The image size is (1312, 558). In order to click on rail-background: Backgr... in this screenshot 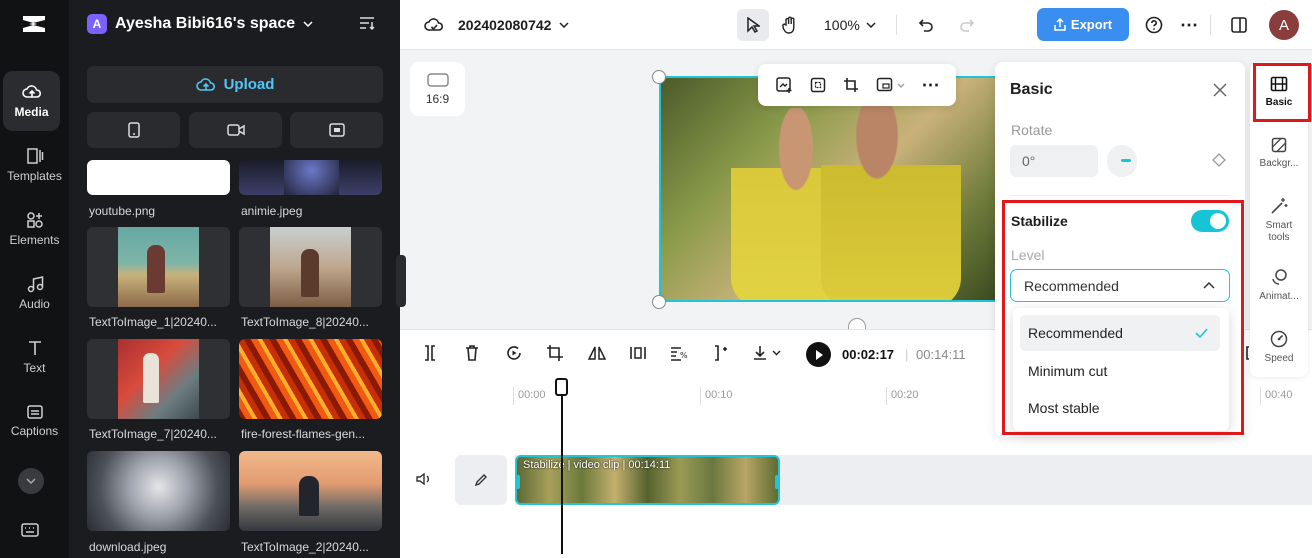, I will do `click(1279, 153)`.